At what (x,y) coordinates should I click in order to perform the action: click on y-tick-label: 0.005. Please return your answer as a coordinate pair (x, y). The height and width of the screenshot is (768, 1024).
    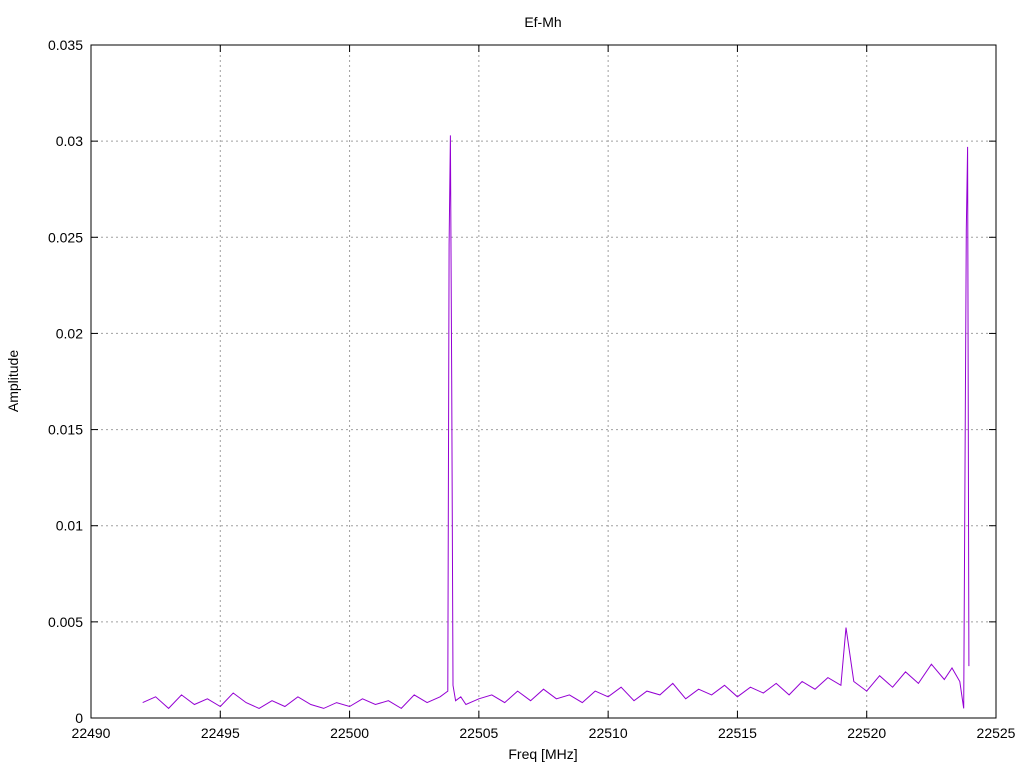
    Looking at the image, I should click on (65, 622).